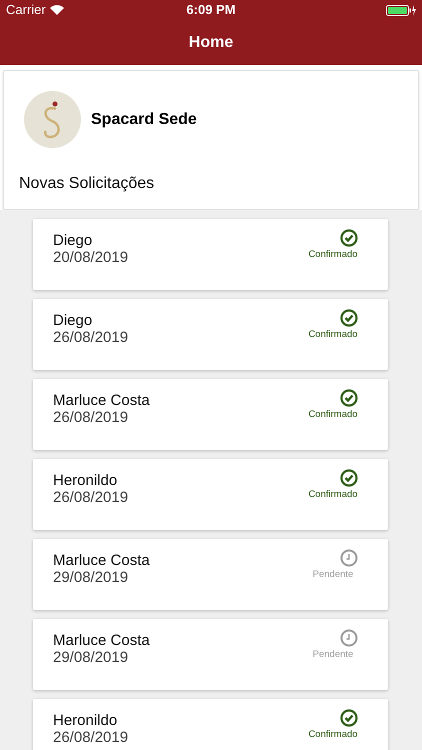  I want to click on request-card: Marluce Costa 26/08/2019 Confirmado, so click(210, 414).